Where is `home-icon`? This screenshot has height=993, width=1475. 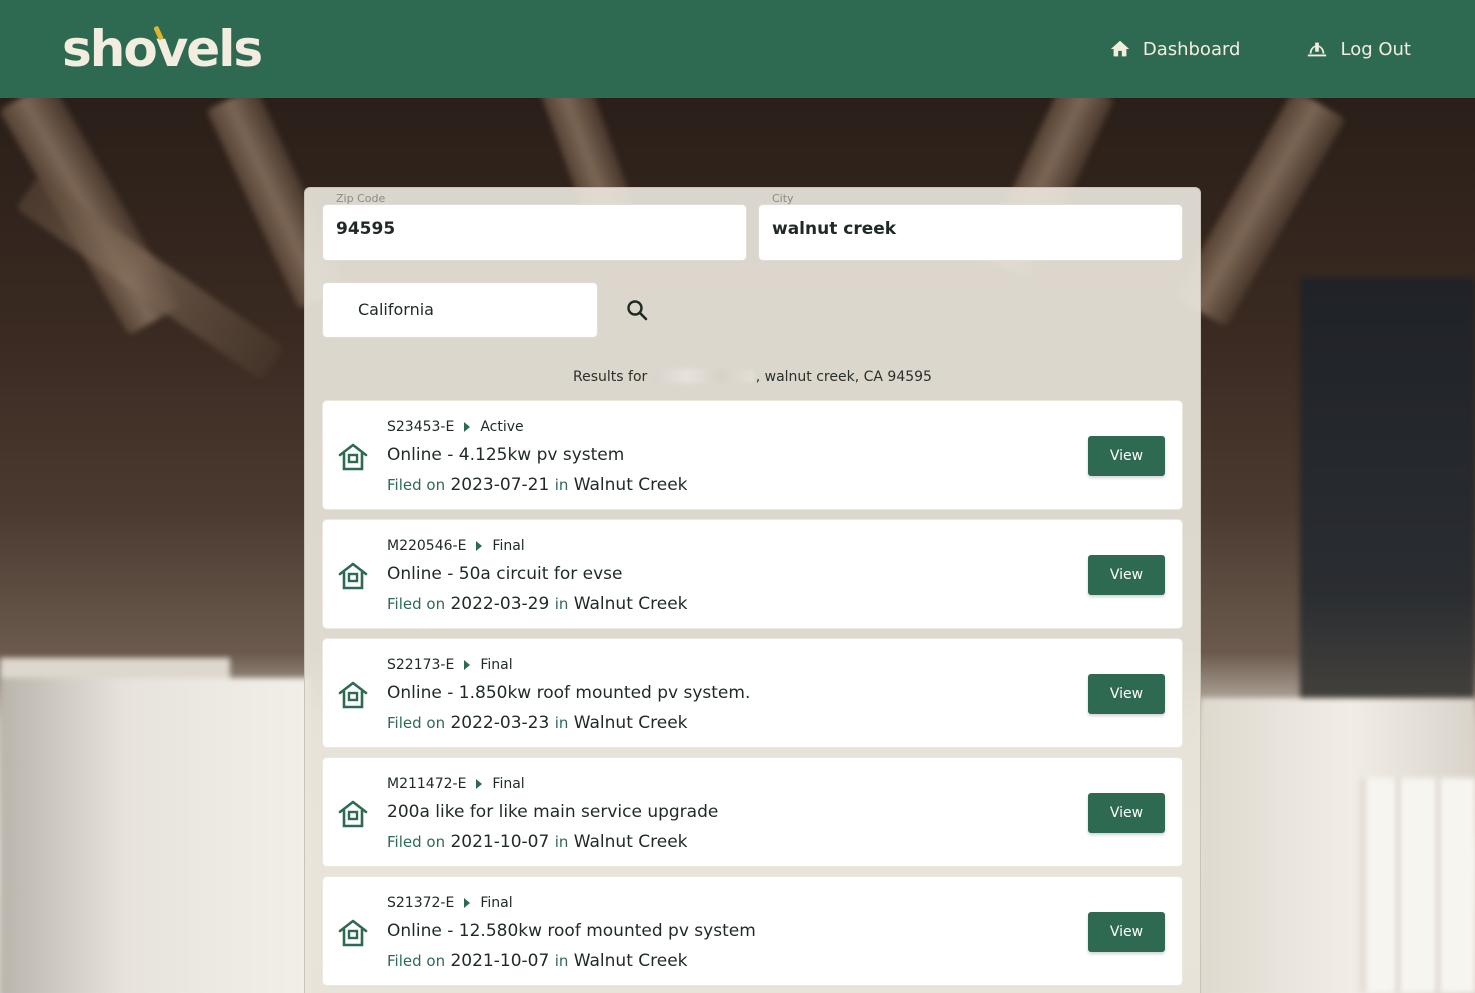 home-icon is located at coordinates (1119, 48).